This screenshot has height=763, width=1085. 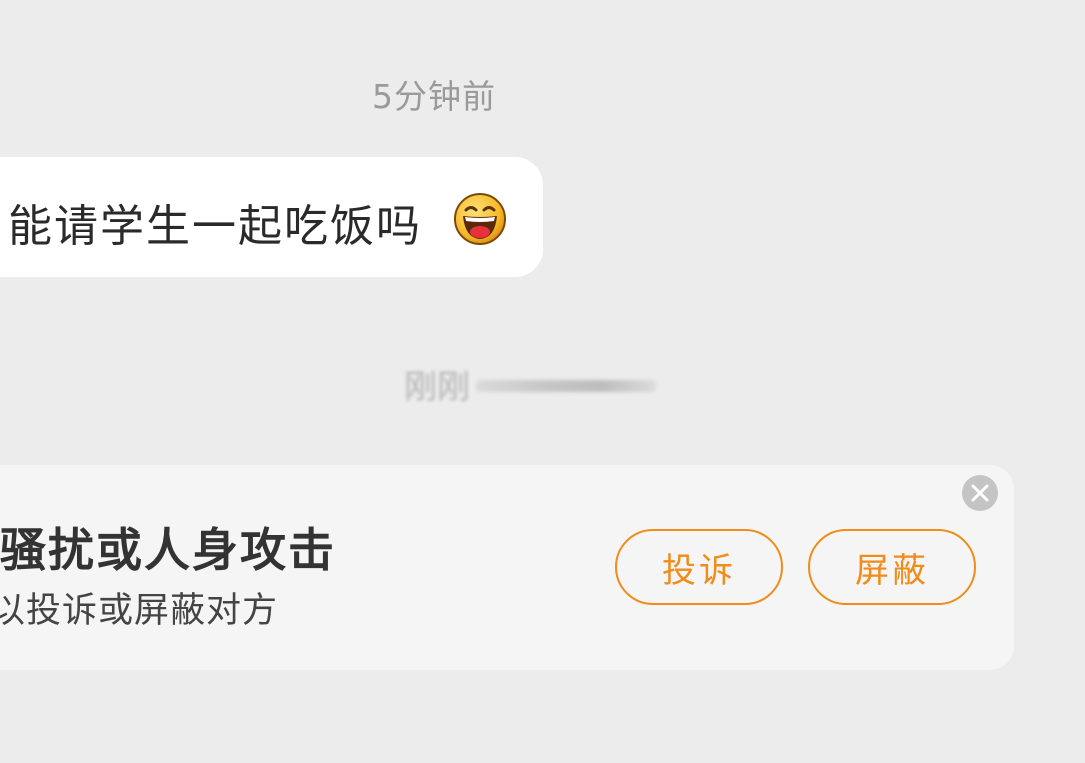 What do you see at coordinates (437, 386) in the screenshot?
I see `system-message-text: 刚刚` at bounding box center [437, 386].